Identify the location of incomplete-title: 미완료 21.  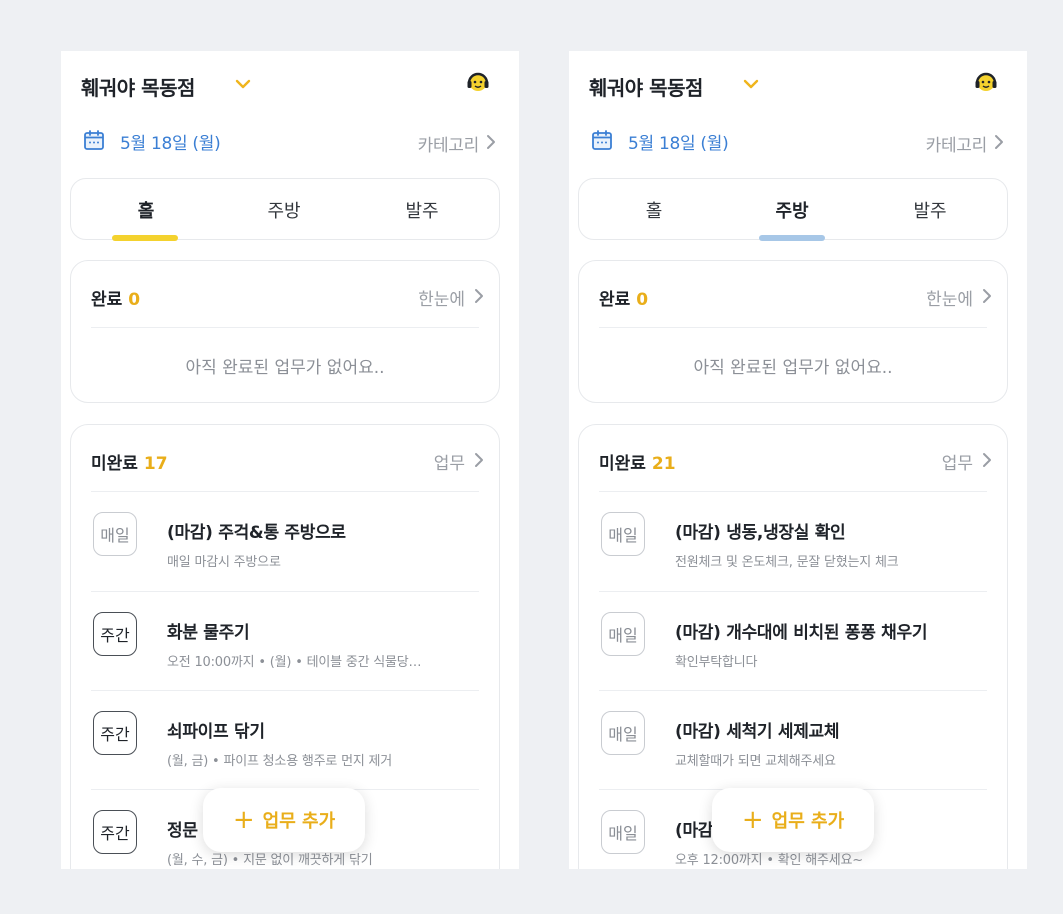
(637, 464).